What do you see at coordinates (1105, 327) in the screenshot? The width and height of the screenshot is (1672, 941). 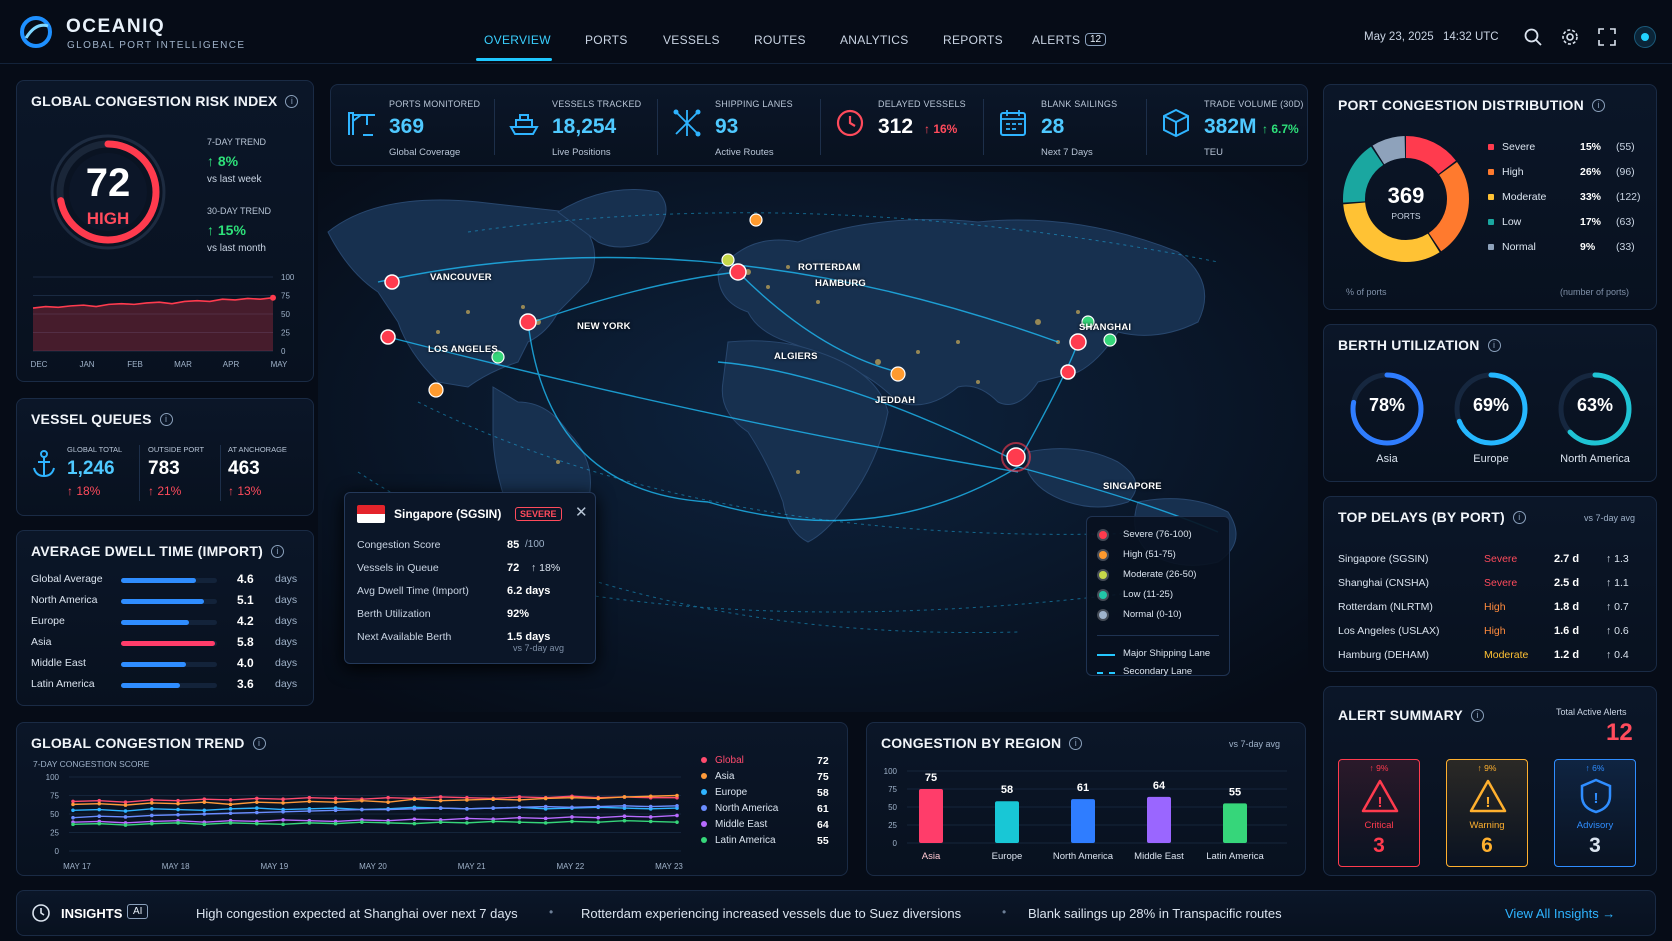 I see `map-label-shanghai: SHANGHAI` at bounding box center [1105, 327].